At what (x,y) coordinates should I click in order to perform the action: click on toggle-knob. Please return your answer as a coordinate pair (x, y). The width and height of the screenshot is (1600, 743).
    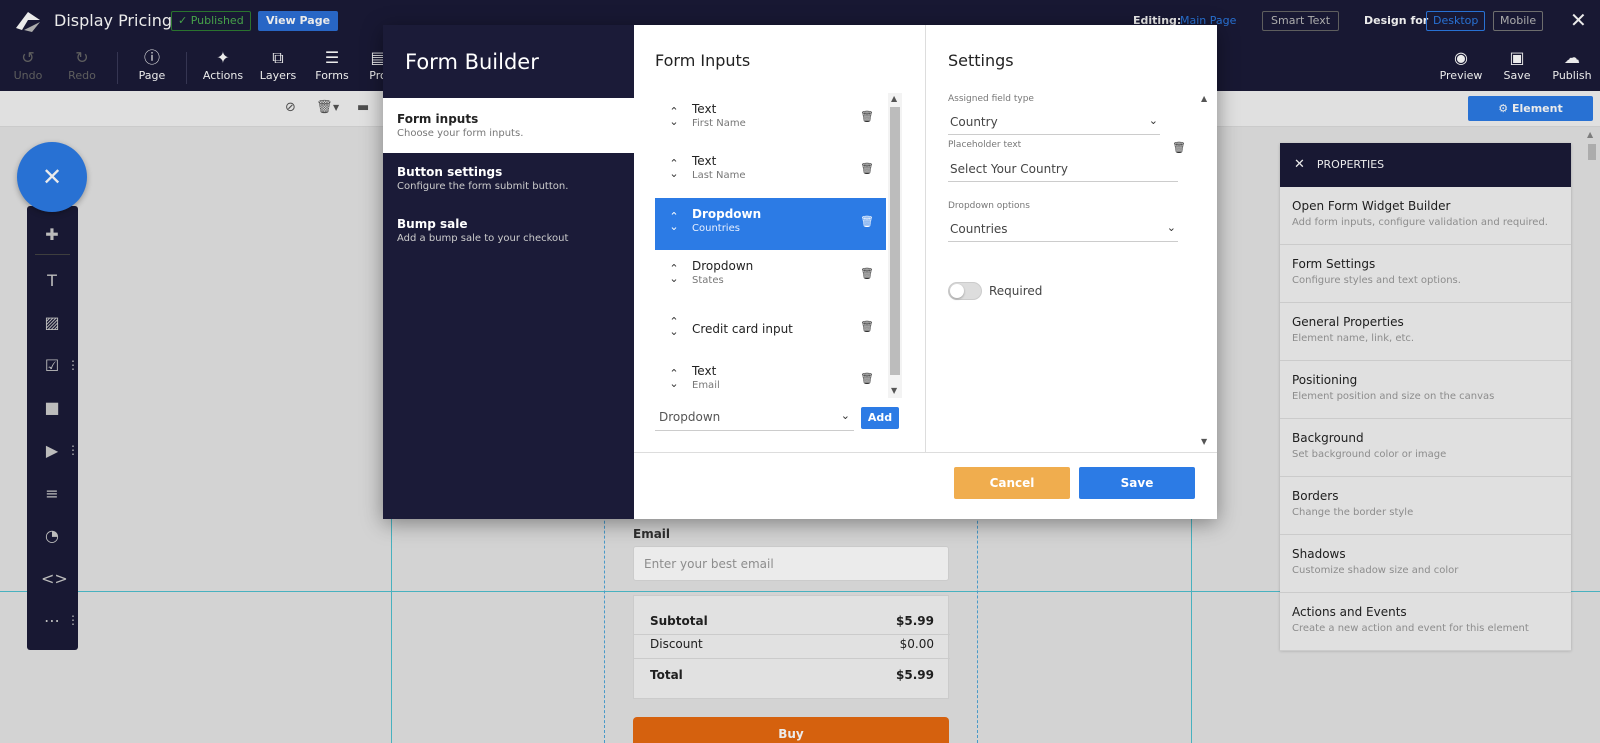
    Looking at the image, I should click on (957, 291).